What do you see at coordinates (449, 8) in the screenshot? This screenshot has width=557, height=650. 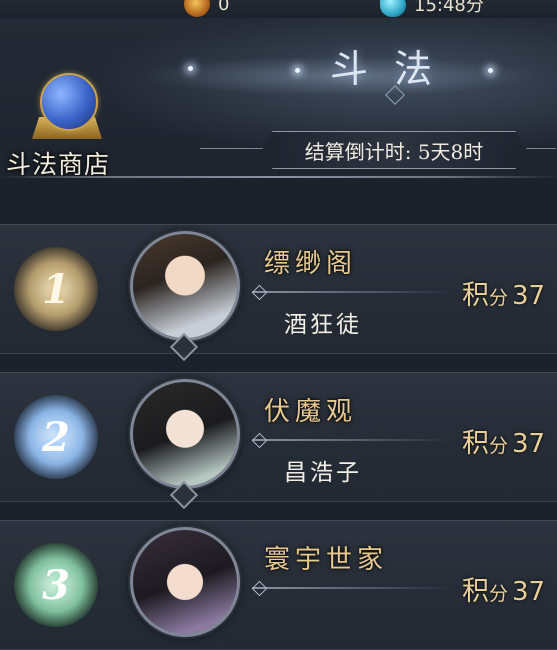 I see `stamina-timer: 15:48分` at bounding box center [449, 8].